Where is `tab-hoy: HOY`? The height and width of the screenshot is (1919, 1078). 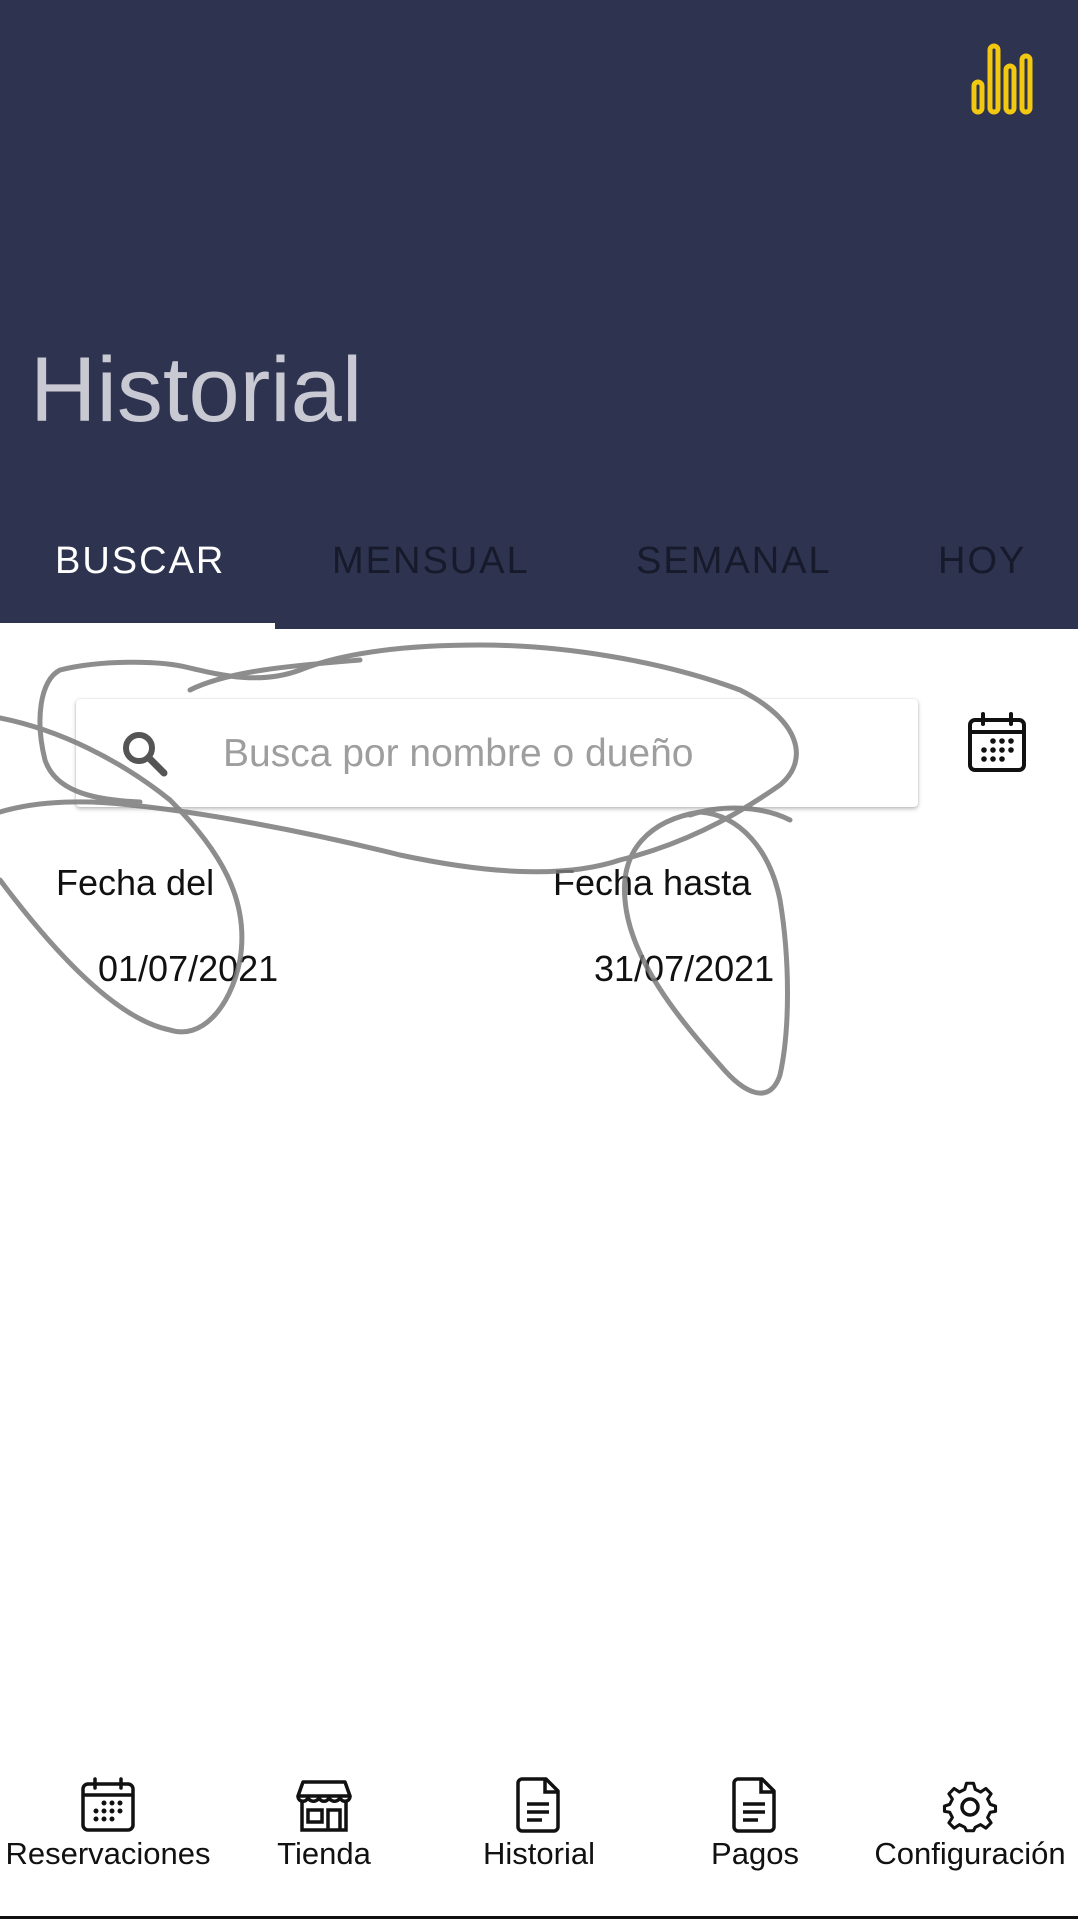
tab-hoy: HOY is located at coordinates (982, 561).